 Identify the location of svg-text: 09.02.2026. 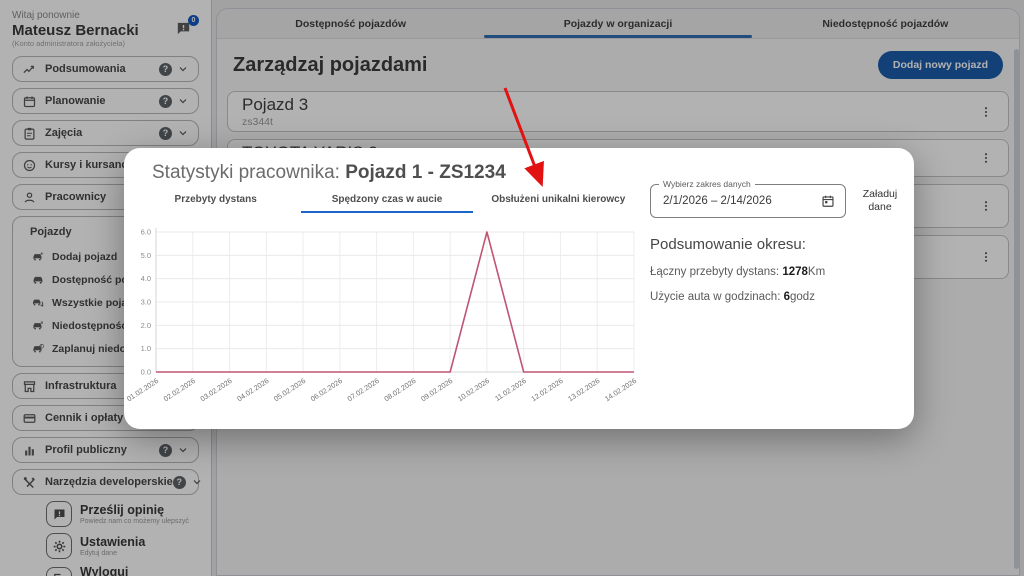
(436, 389).